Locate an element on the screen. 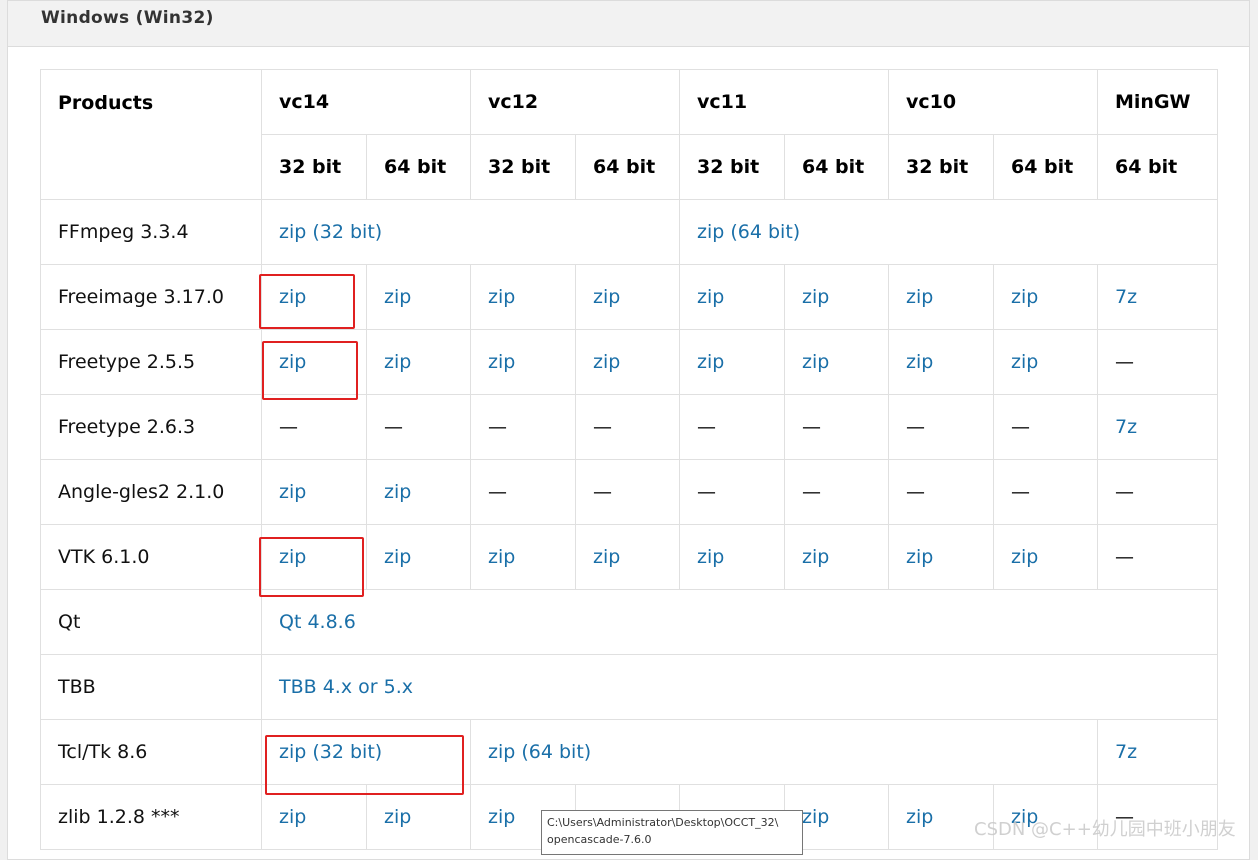 Image resolution: width=1258 pixels, height=860 pixels. product-name: VTK 6.1.0 is located at coordinates (151, 557).